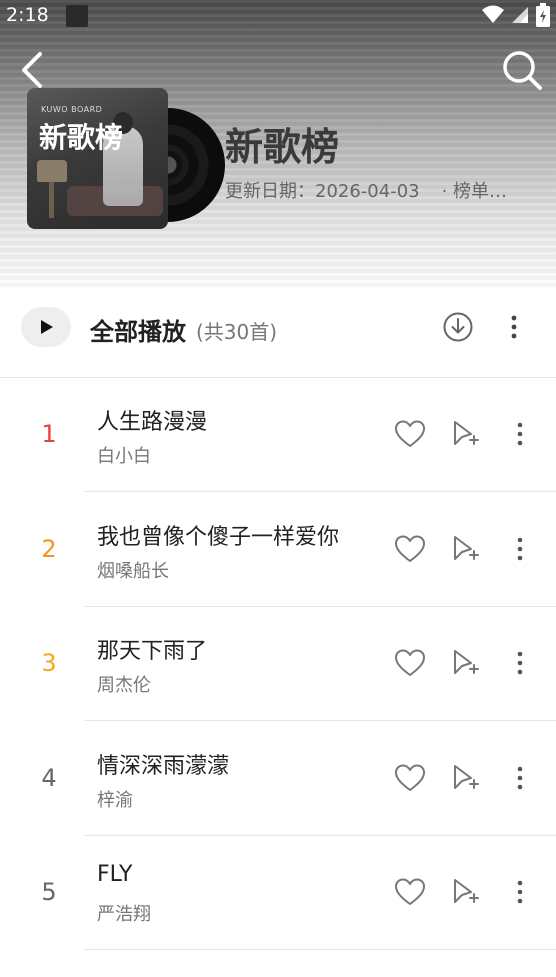  I want to click on back-icon, so click(32, 70).